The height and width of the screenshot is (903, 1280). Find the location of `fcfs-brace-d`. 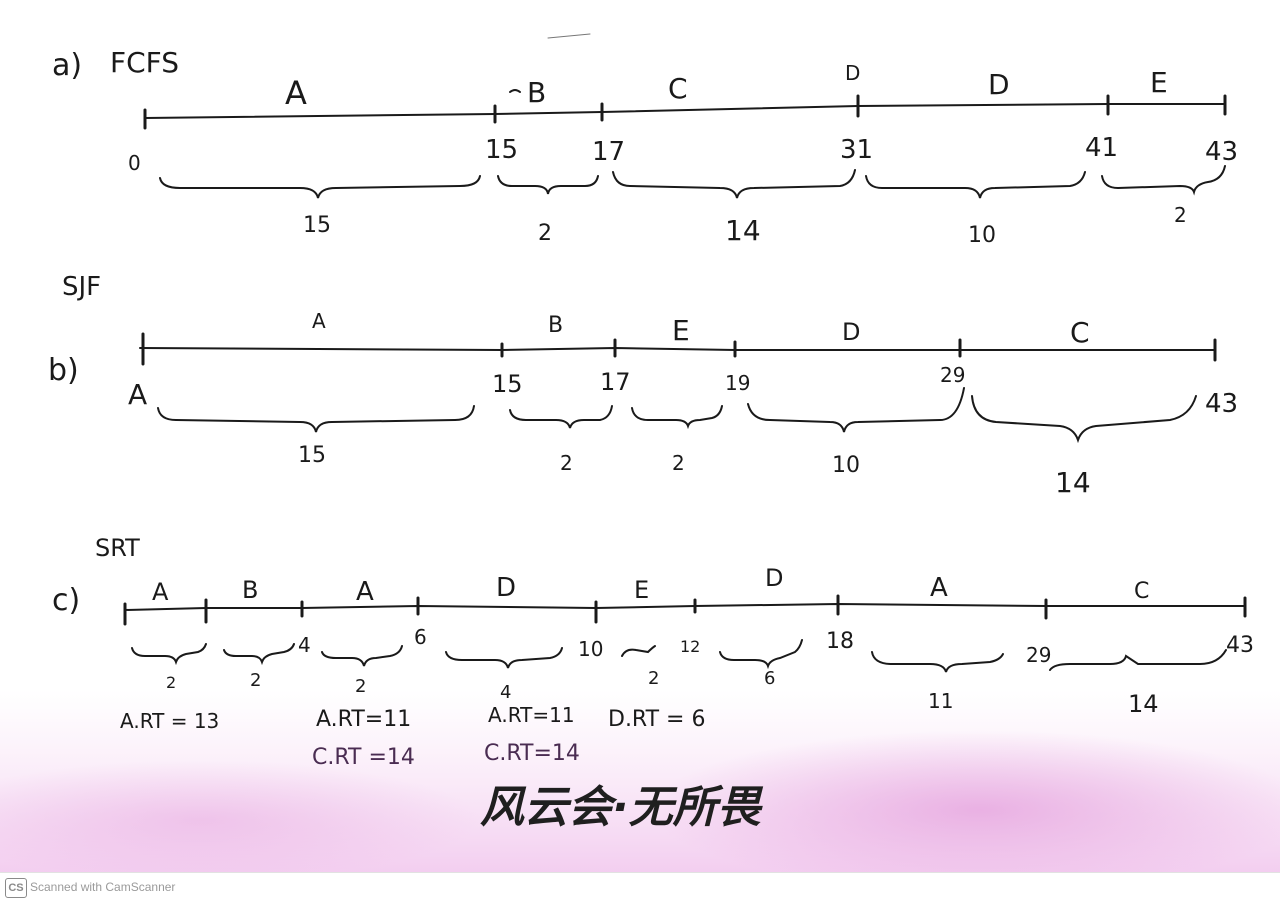

fcfs-brace-d is located at coordinates (975, 185).